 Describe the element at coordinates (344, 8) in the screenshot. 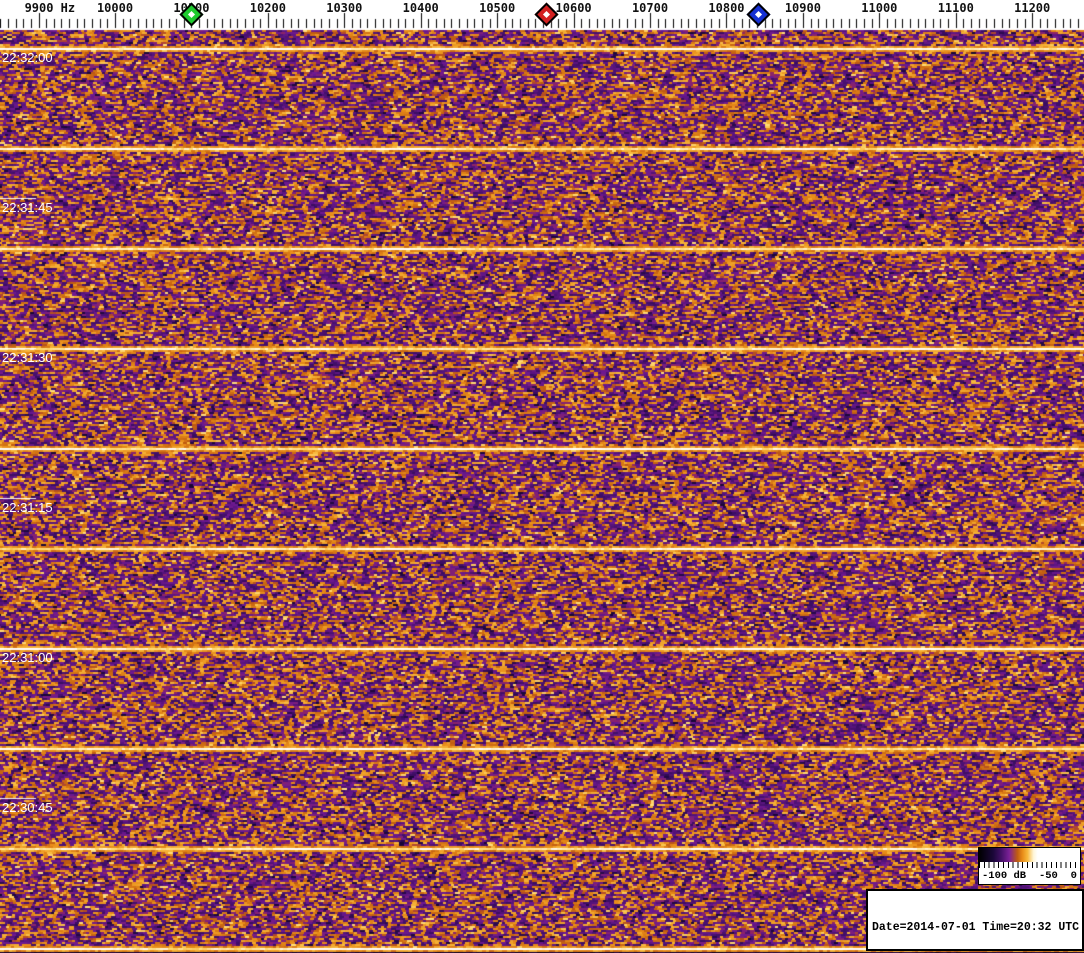

I see `freq-tick-label: 10300` at that location.